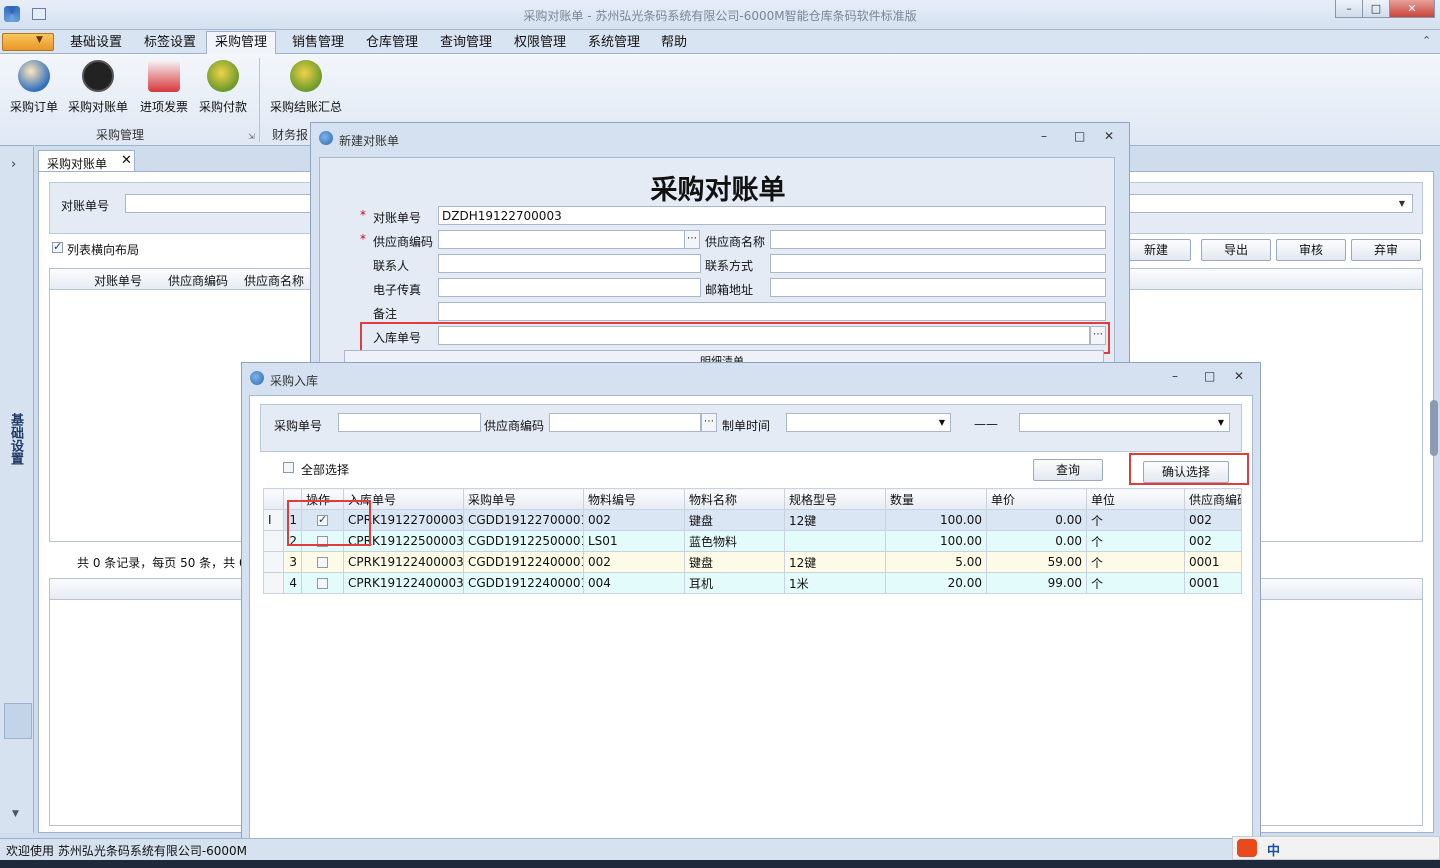 This screenshot has height=868, width=1440. I want to click on po-filter-input, so click(409, 422).